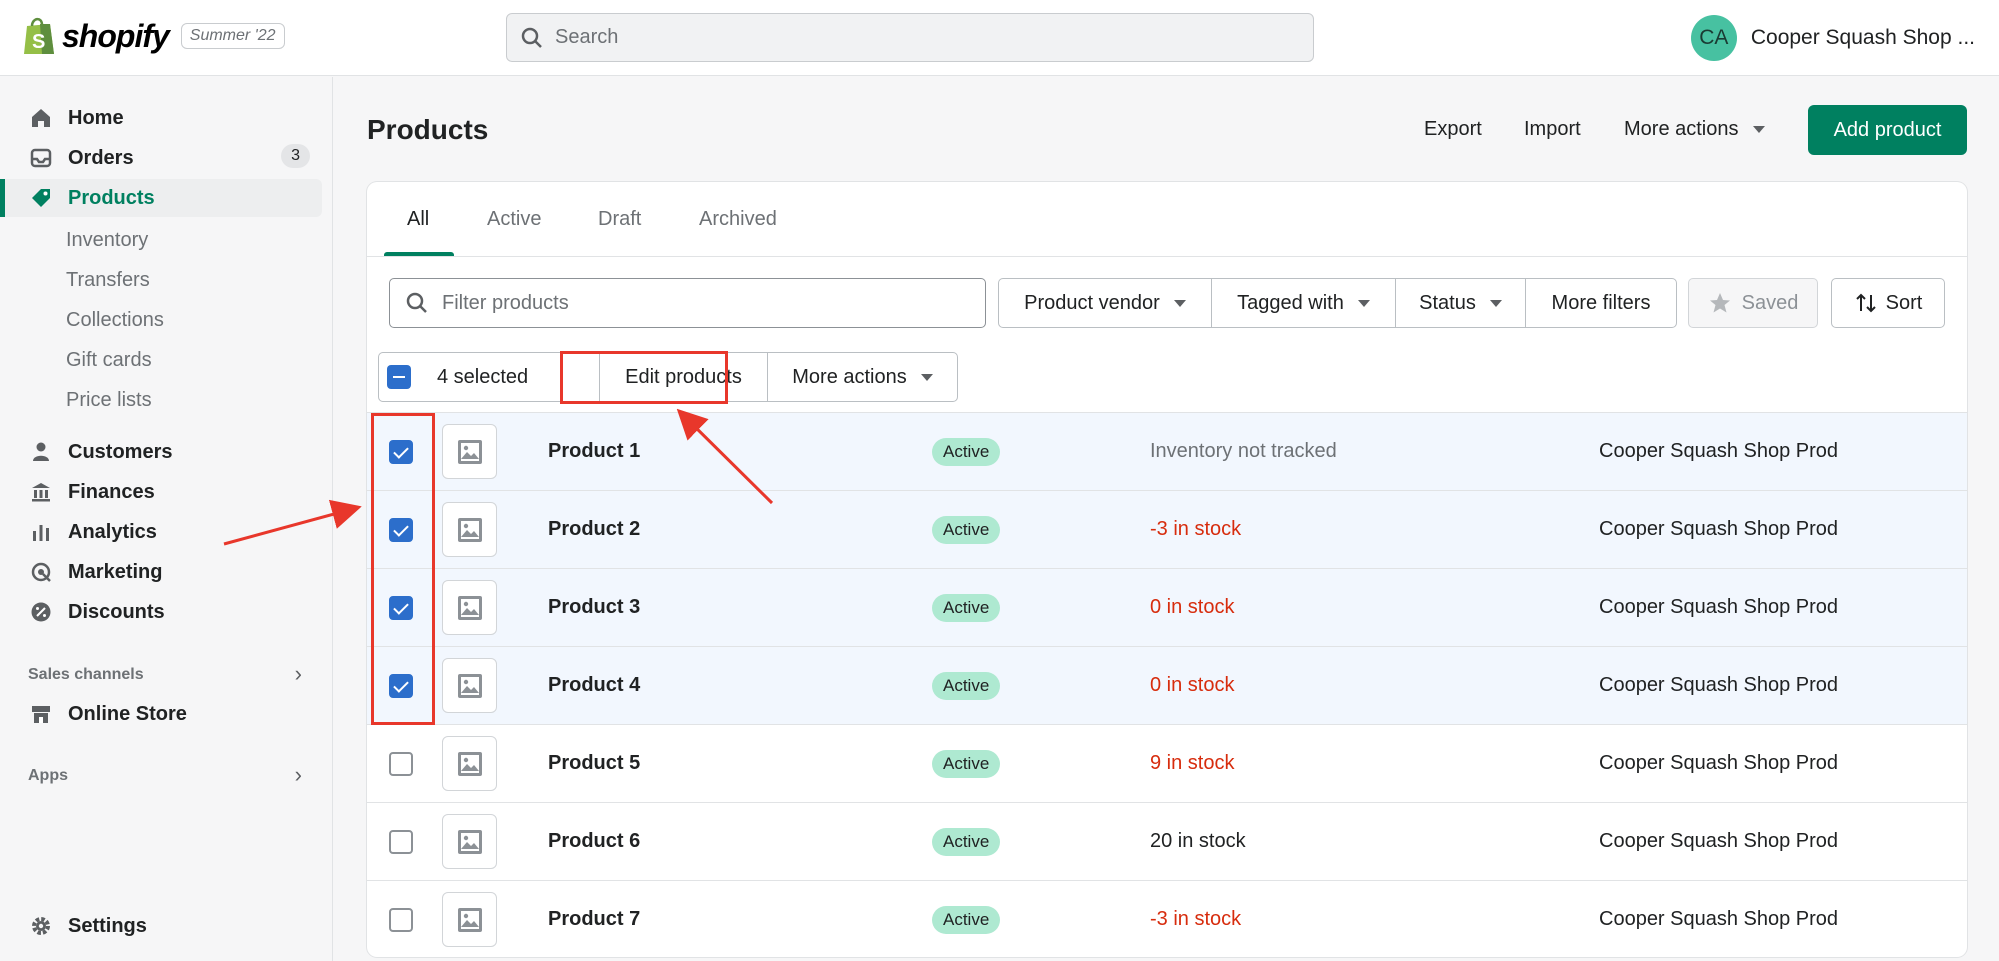 This screenshot has width=1999, height=961. Describe the element at coordinates (161, 926) in the screenshot. I see `sidebar-item-settings: Settings` at that location.